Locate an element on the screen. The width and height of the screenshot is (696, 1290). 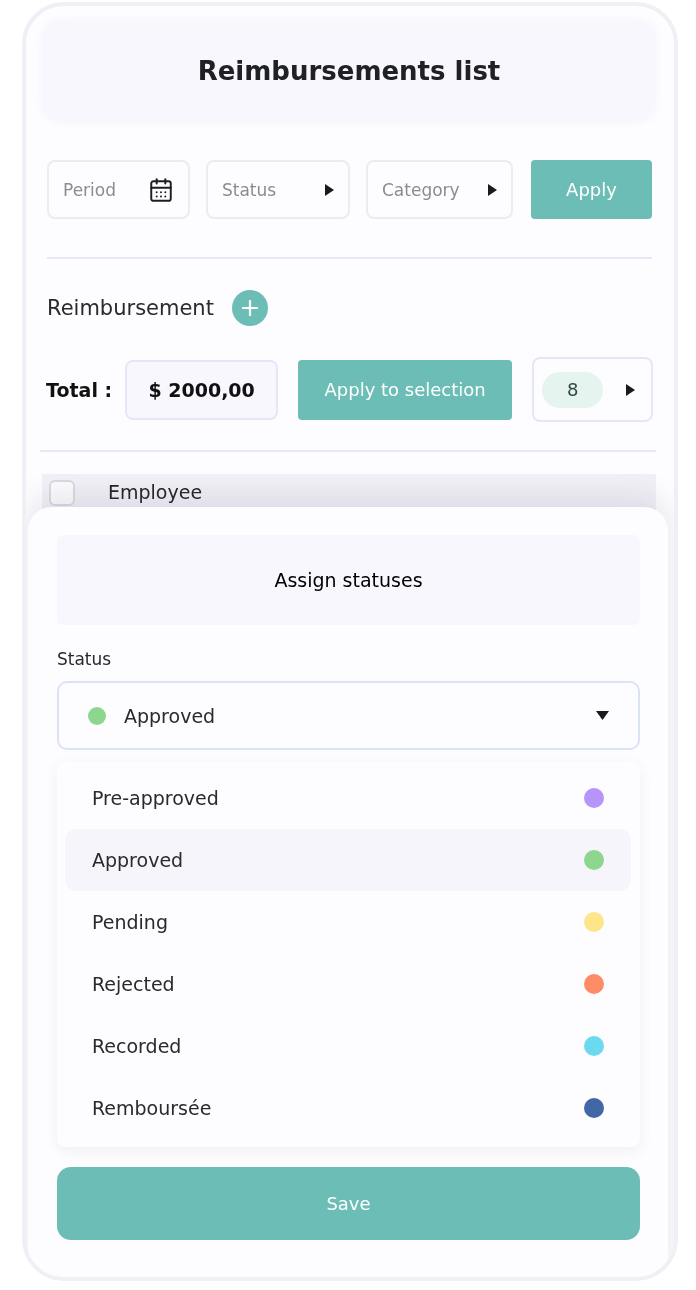
amount-field: $ 2000,00 is located at coordinates (202, 389).